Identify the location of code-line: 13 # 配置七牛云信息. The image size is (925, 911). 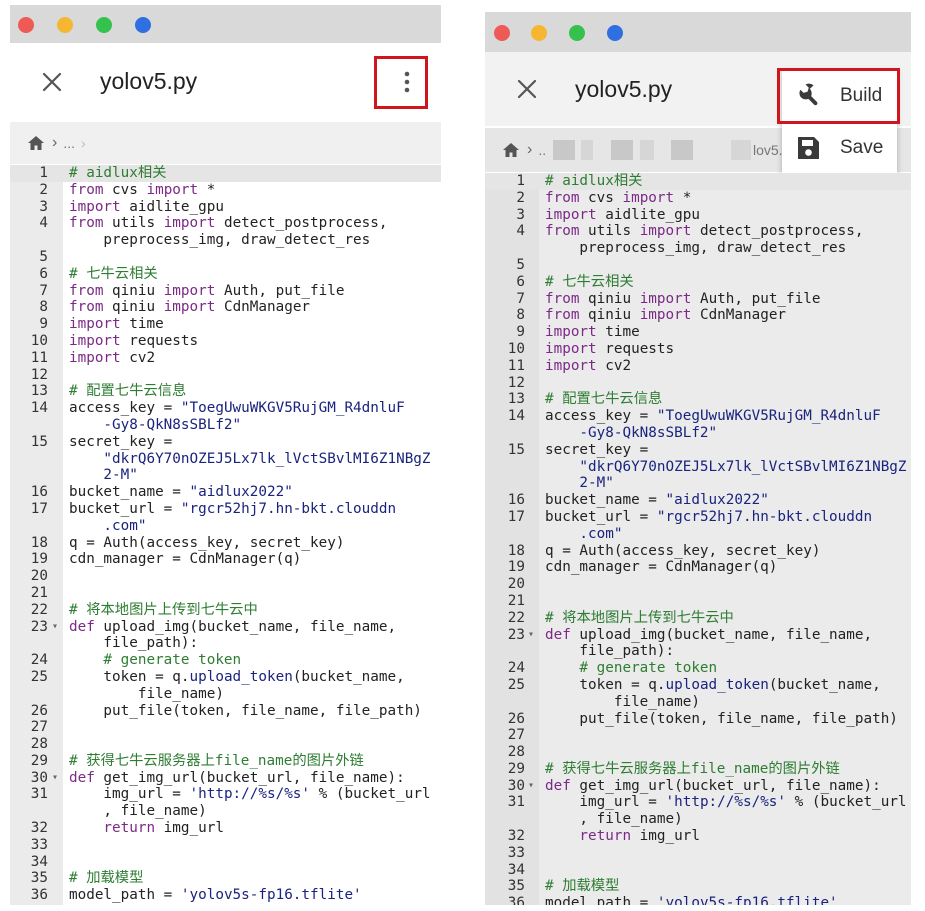
(225, 391).